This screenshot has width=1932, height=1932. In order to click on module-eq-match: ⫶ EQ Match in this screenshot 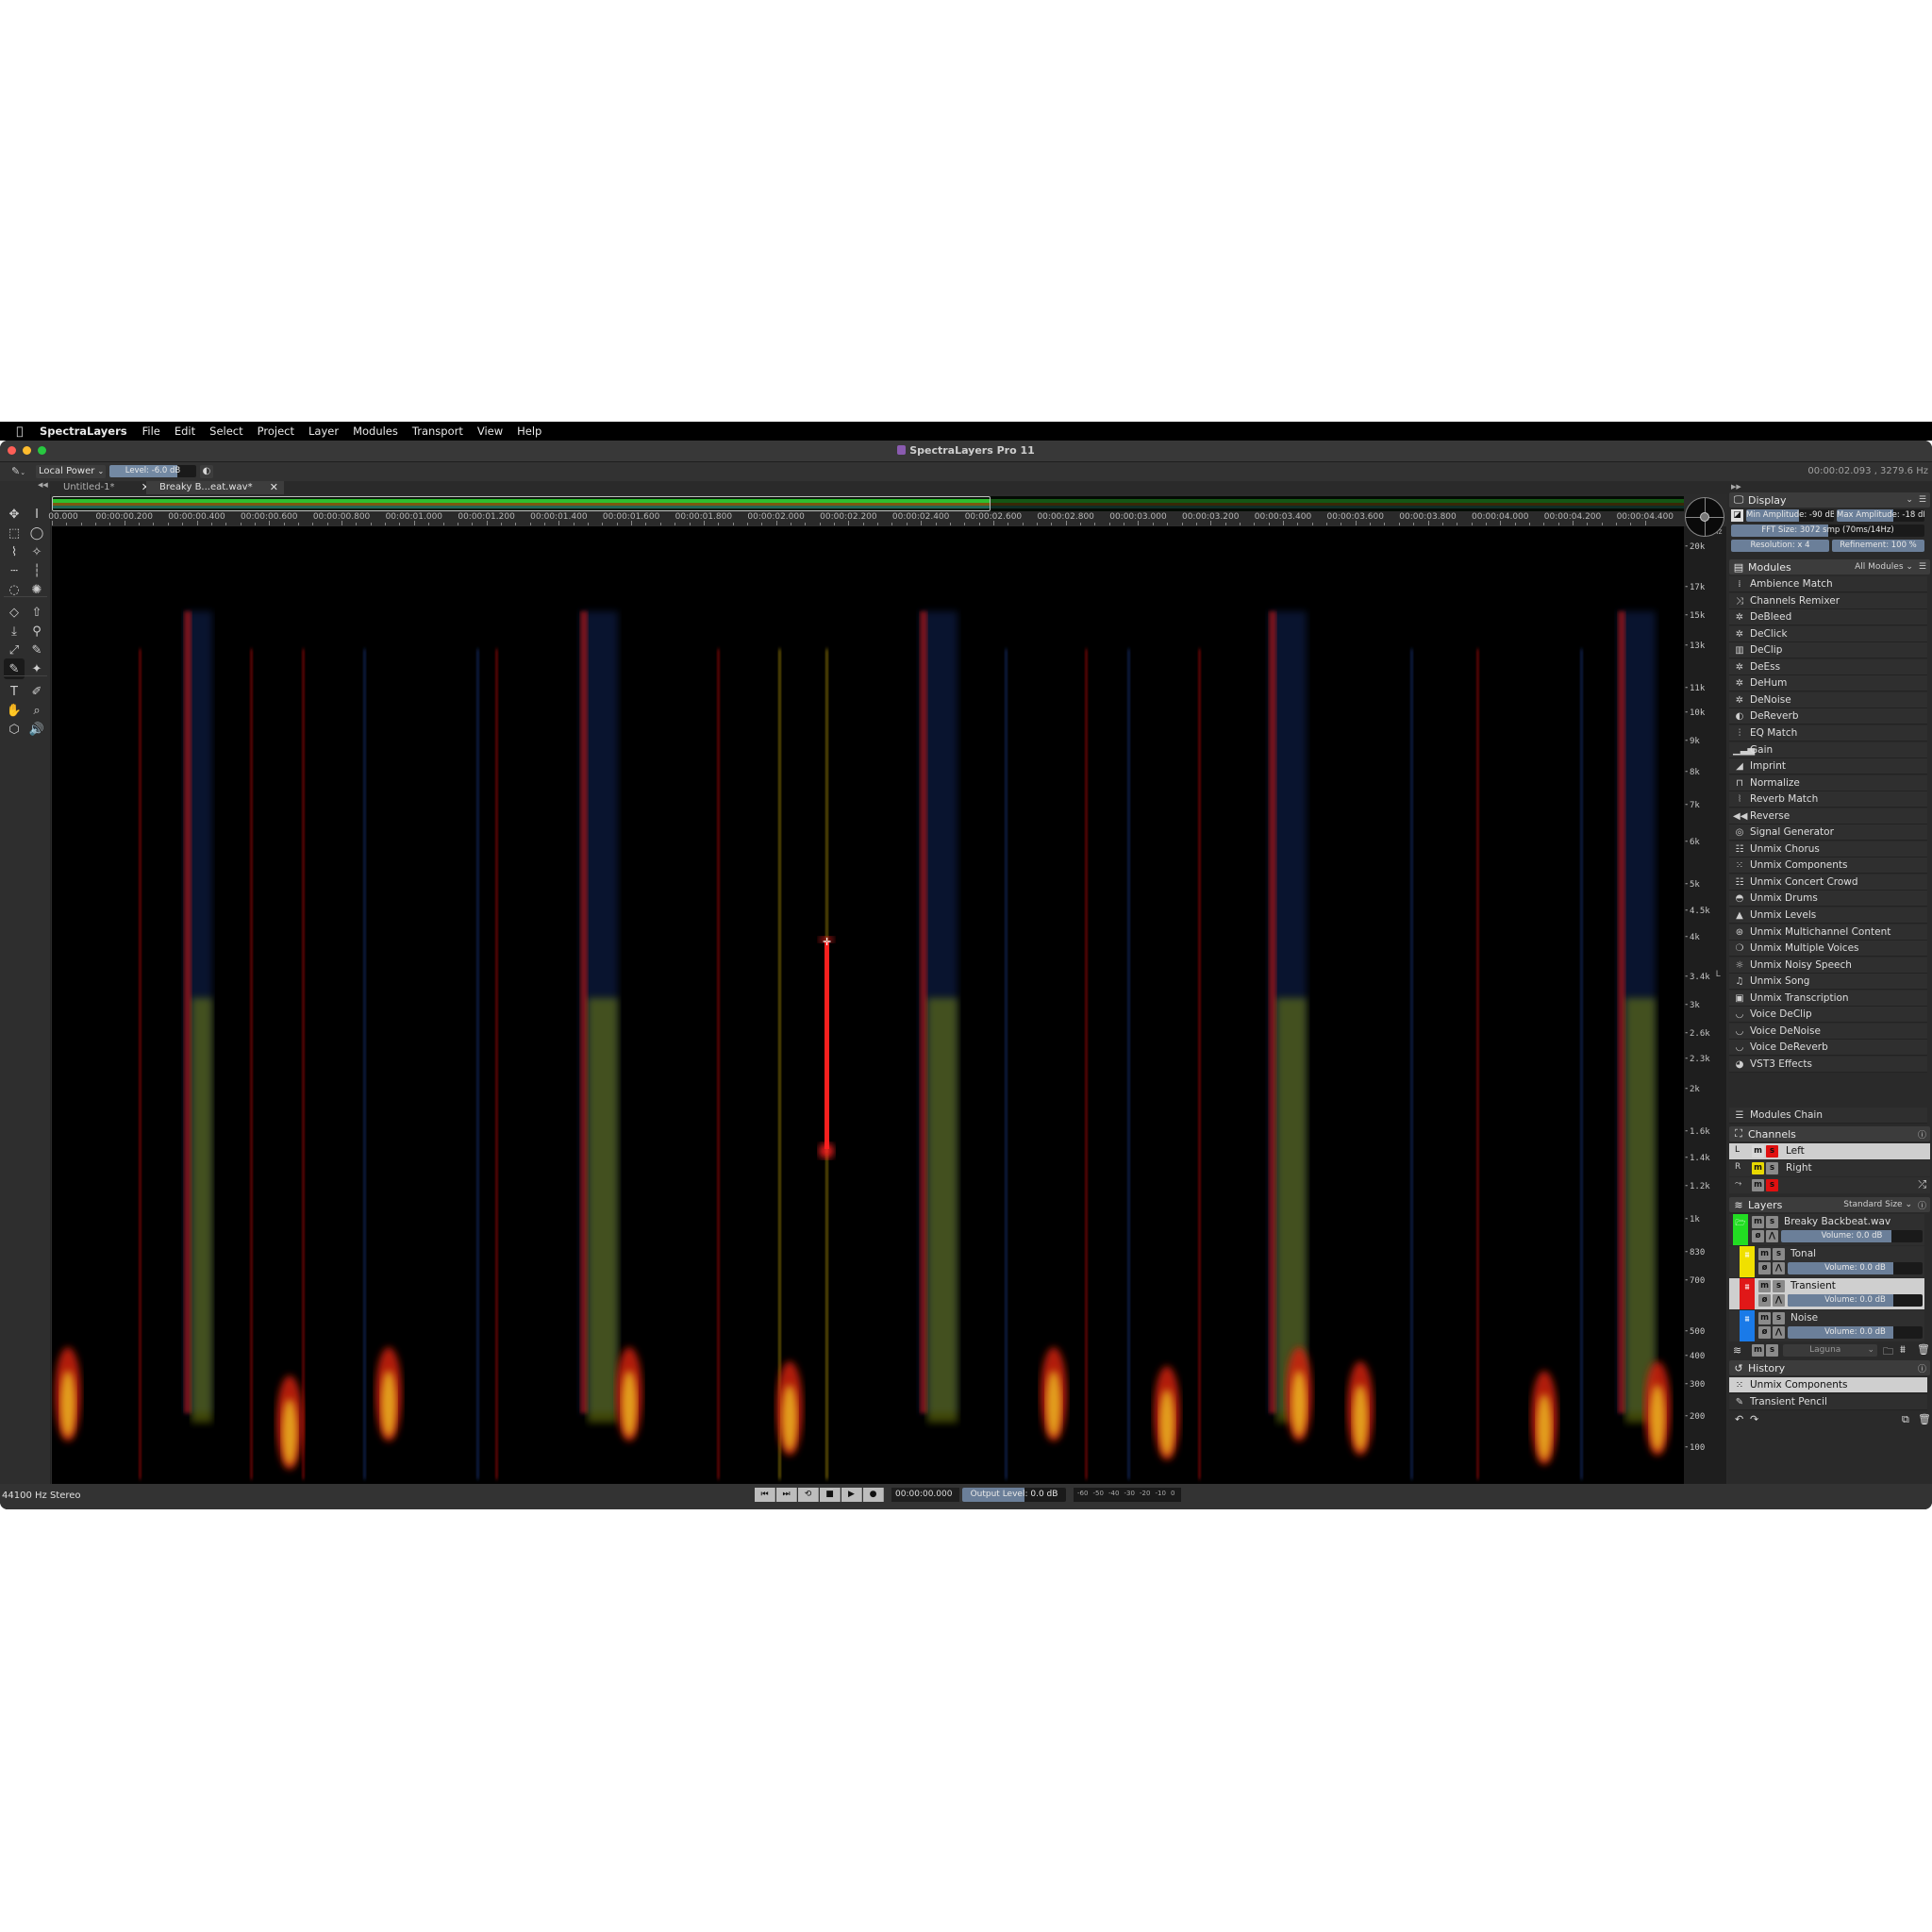, I will do `click(1828, 732)`.